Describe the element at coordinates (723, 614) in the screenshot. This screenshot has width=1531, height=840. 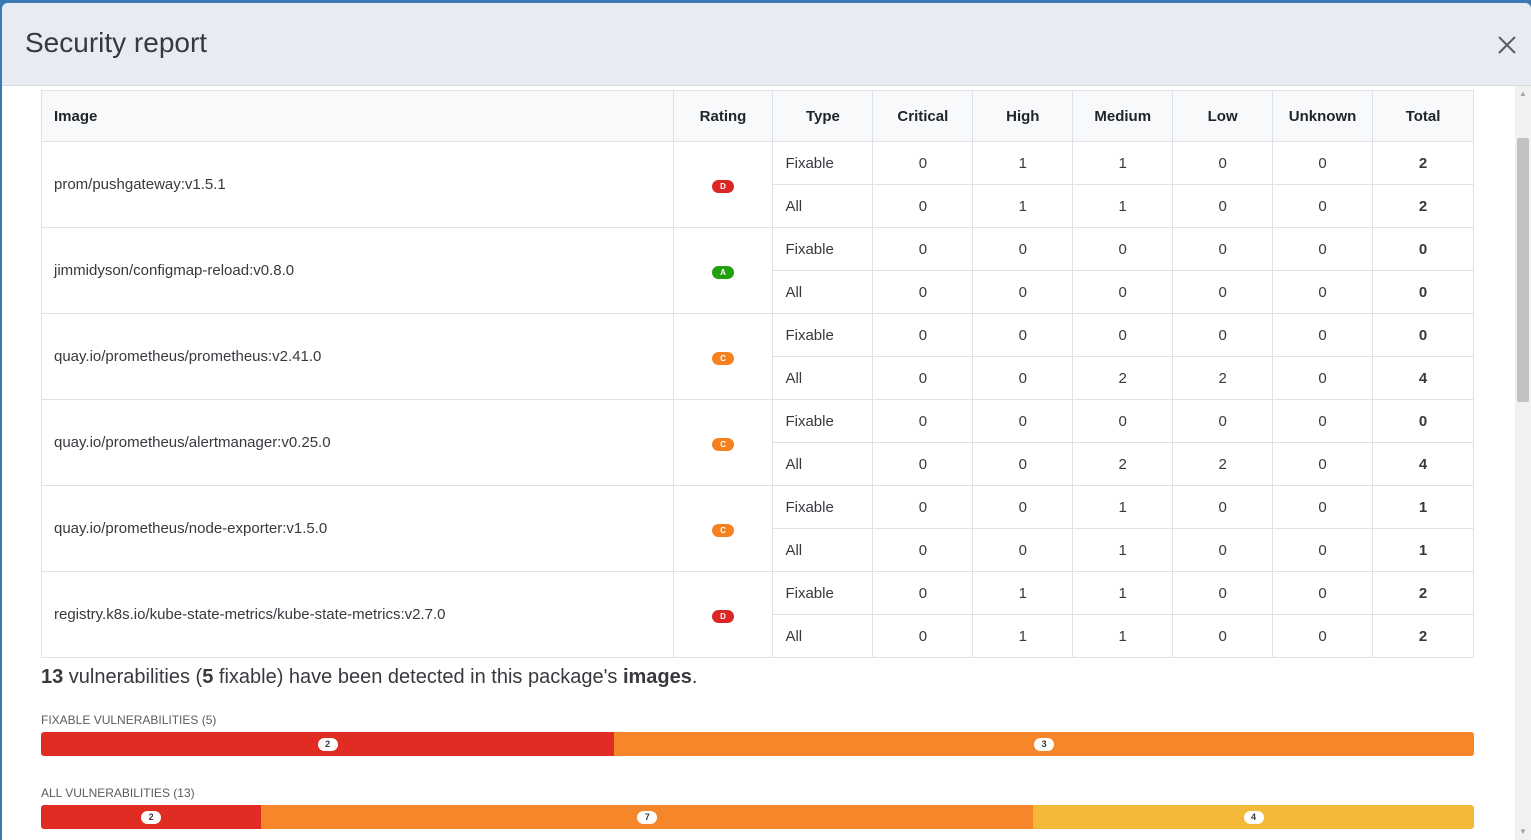
I see `rating-cell: D` at that location.